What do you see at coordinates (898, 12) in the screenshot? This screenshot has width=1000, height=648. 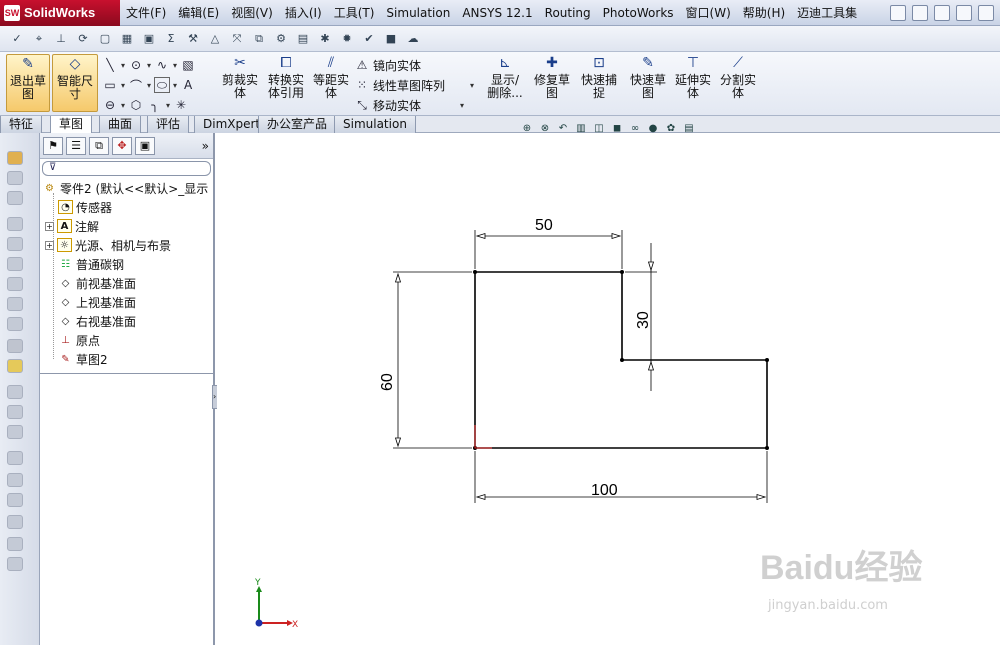 I see `pin-icon` at bounding box center [898, 12].